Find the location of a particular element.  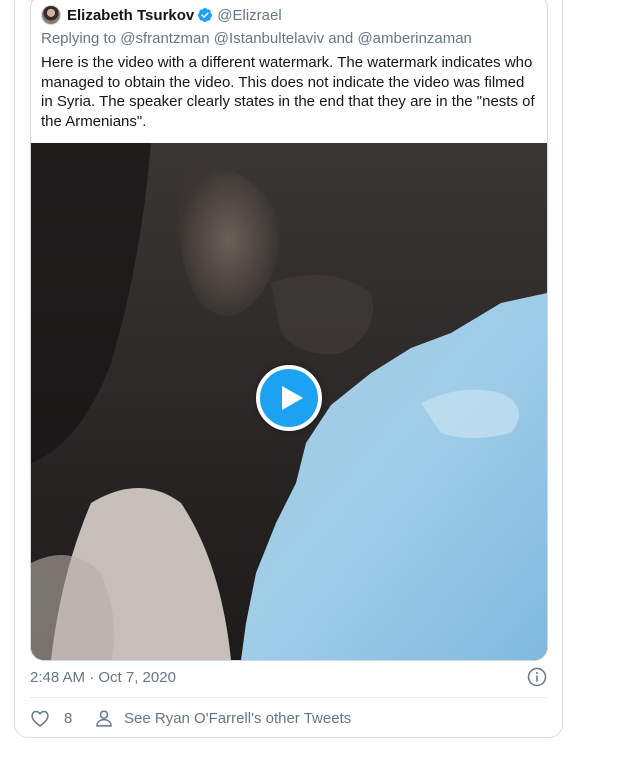

play-button is located at coordinates (289, 398).